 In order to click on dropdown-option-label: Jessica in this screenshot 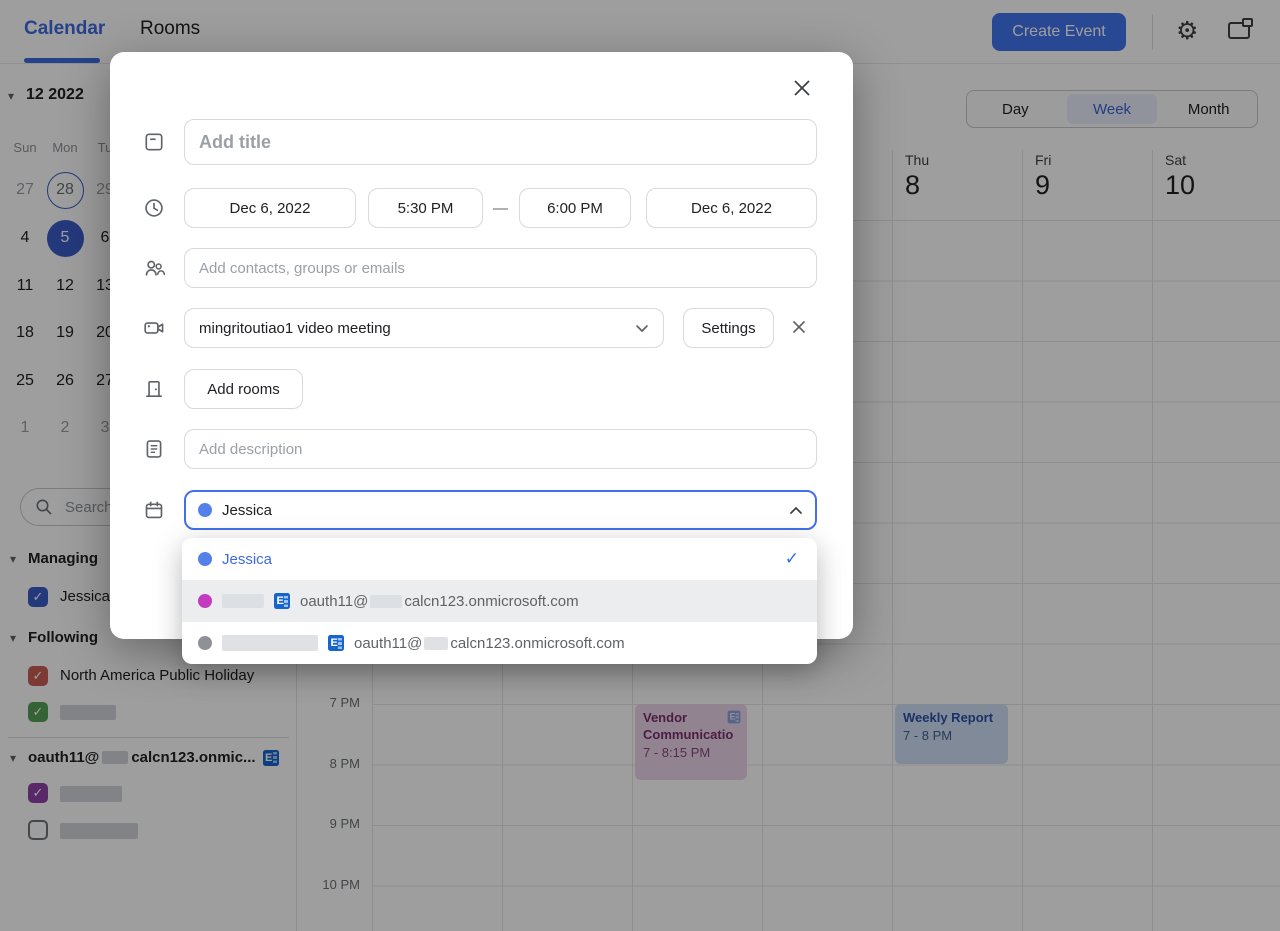, I will do `click(247, 559)`.